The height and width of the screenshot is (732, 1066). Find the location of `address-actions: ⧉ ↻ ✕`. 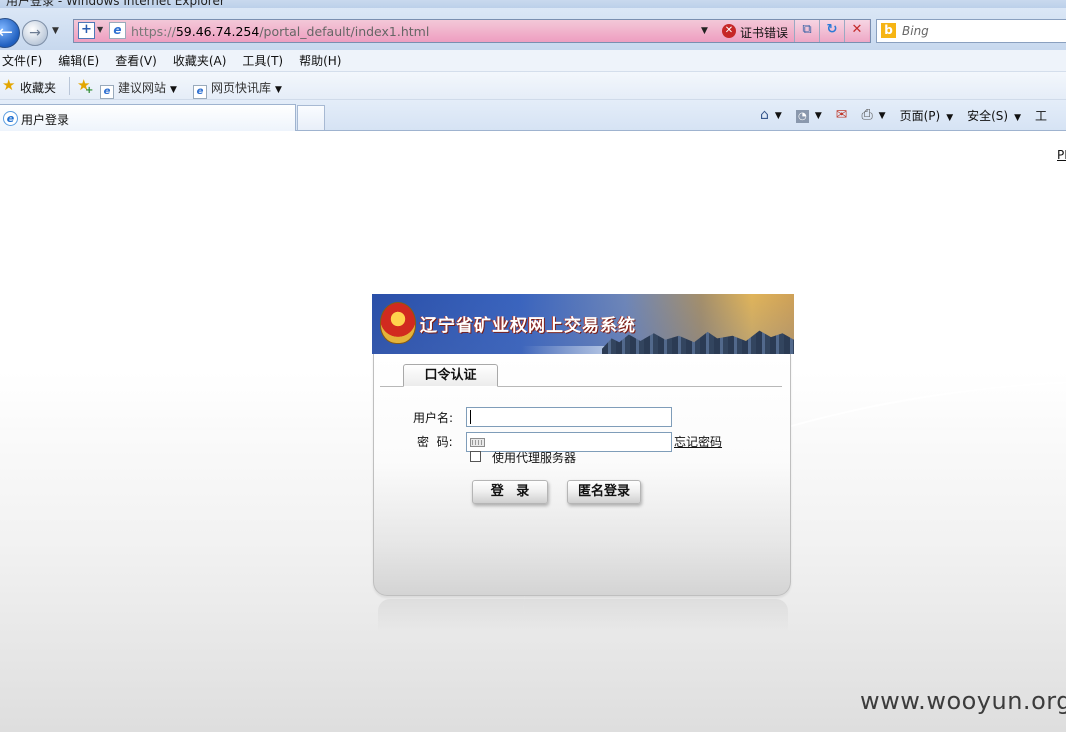

address-actions: ⧉ ↻ ✕ is located at coordinates (831, 31).